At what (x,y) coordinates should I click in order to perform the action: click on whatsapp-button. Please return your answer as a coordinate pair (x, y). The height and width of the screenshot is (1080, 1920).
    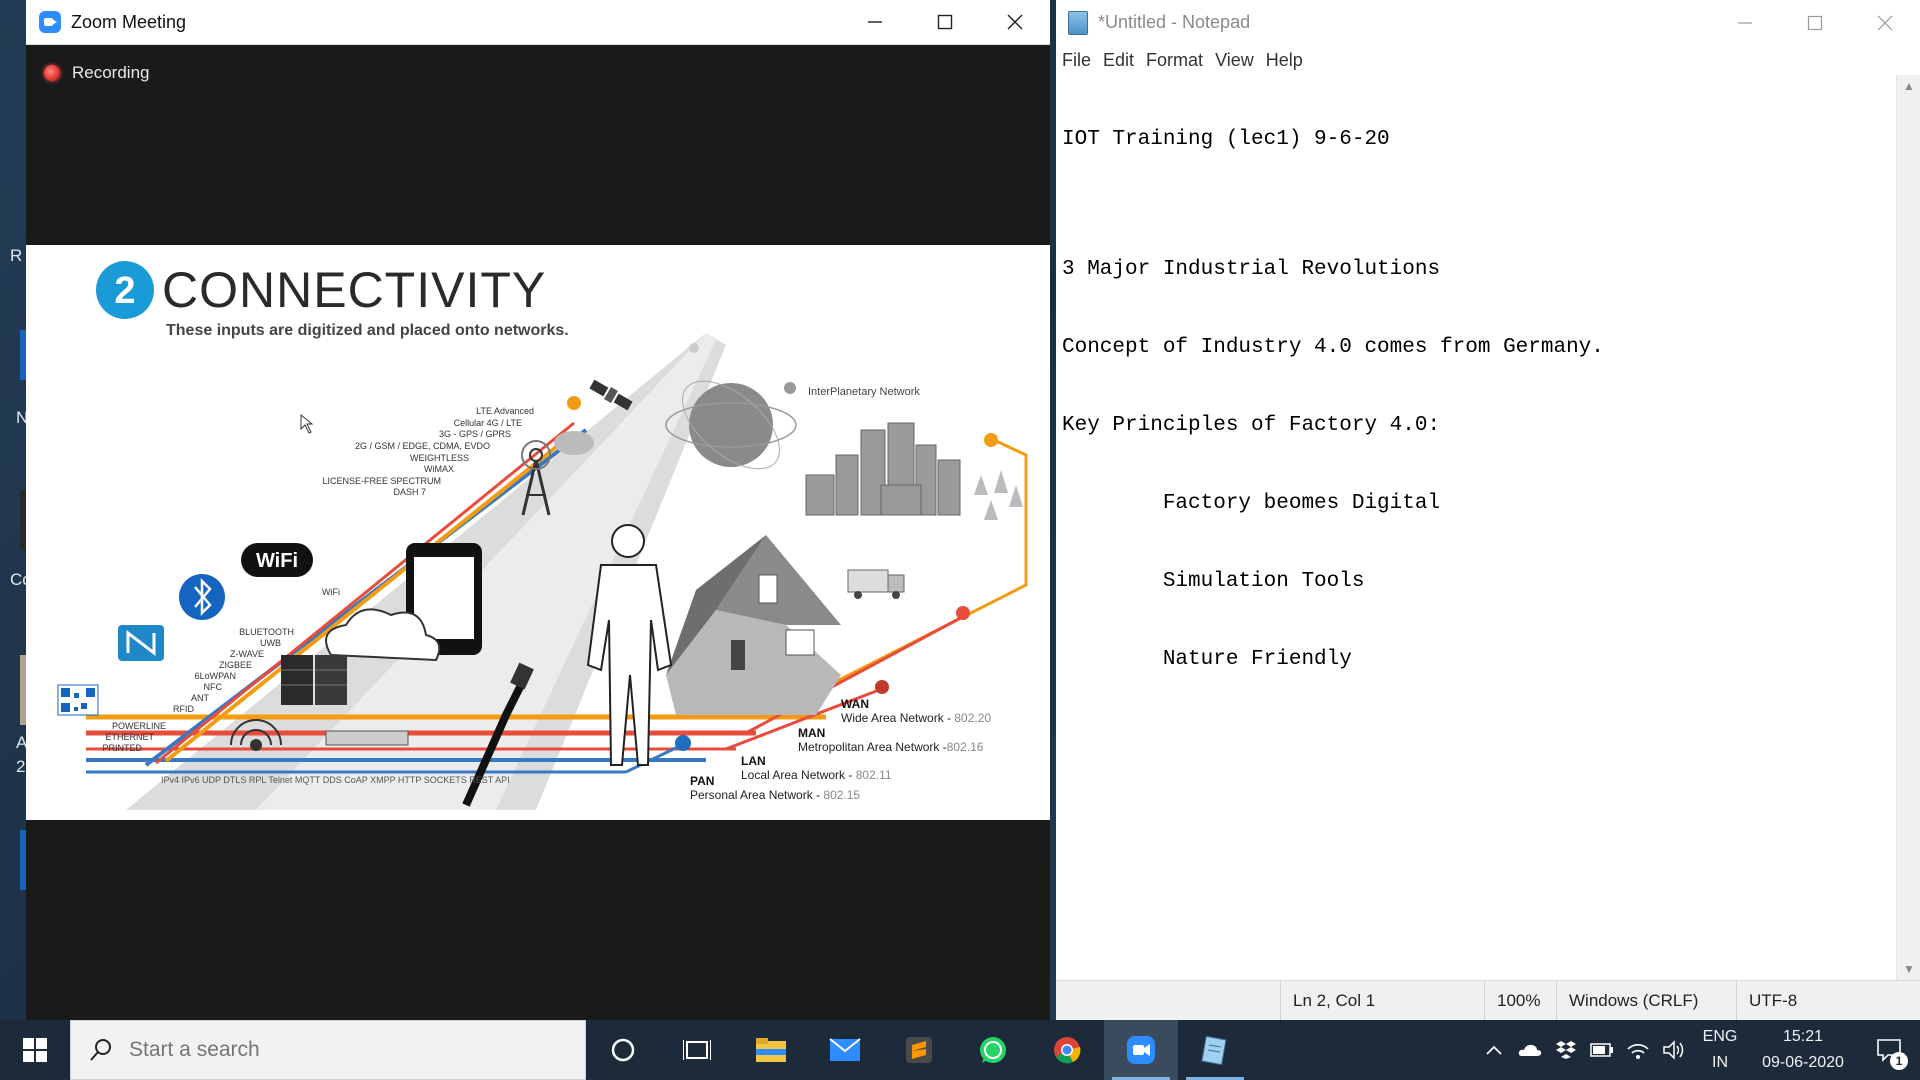
    Looking at the image, I should click on (993, 1050).